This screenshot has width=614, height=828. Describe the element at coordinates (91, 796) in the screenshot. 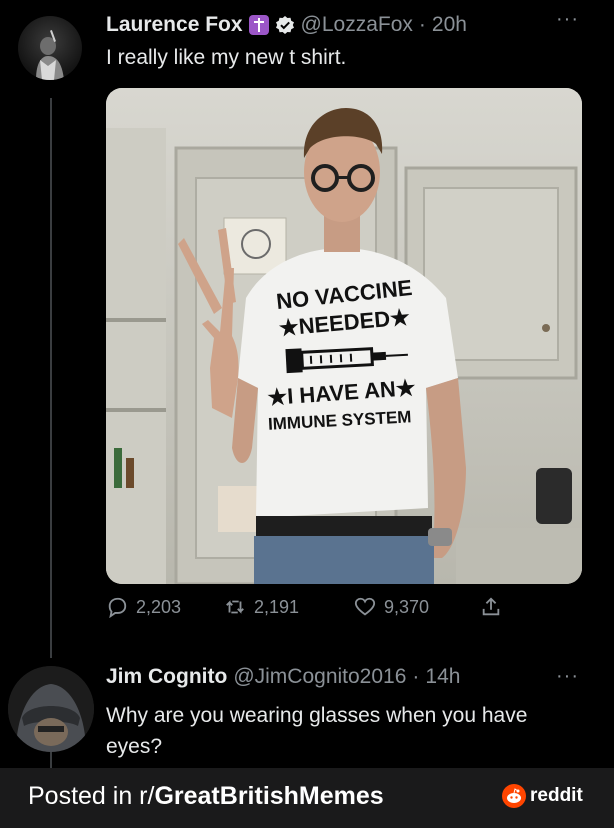

I see `posted-prefix: Posted in r/` at that location.